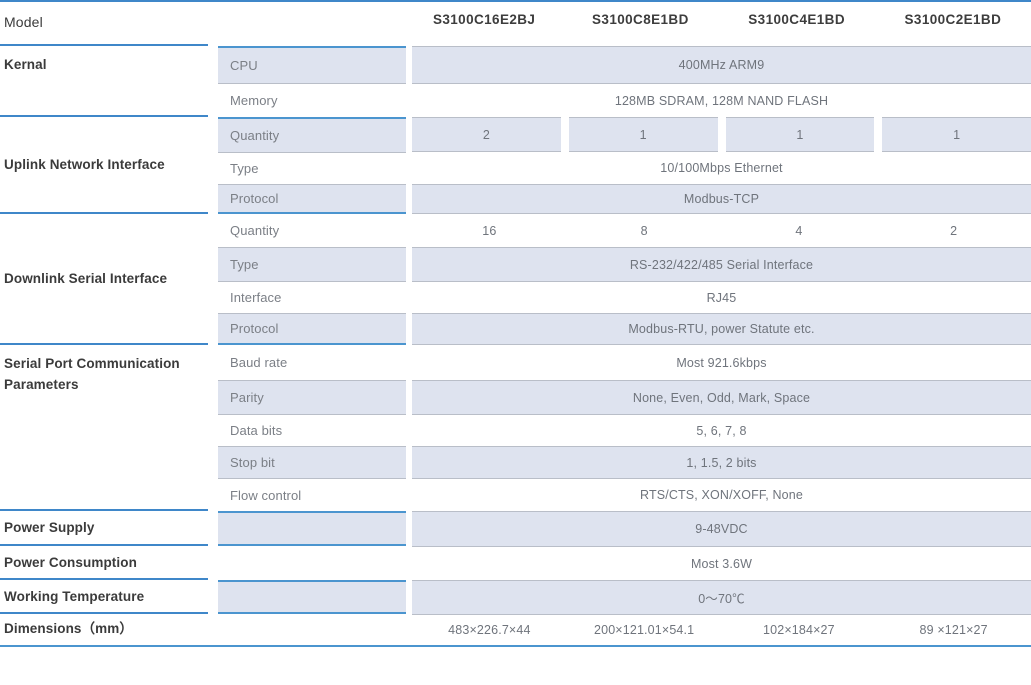 The image size is (1031, 685). Describe the element at coordinates (312, 329) in the screenshot. I see `sub-row-downlink-protocol: Protocol` at that location.